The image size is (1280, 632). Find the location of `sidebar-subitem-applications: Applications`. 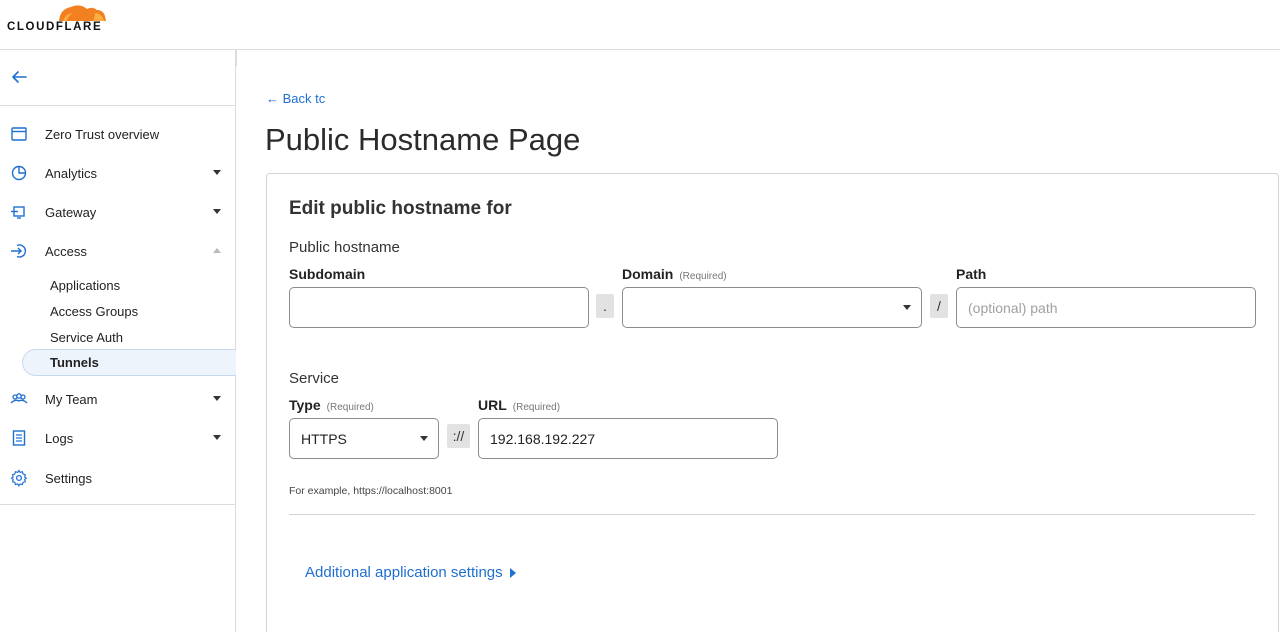

sidebar-subitem-applications: Applications is located at coordinates (129, 285).